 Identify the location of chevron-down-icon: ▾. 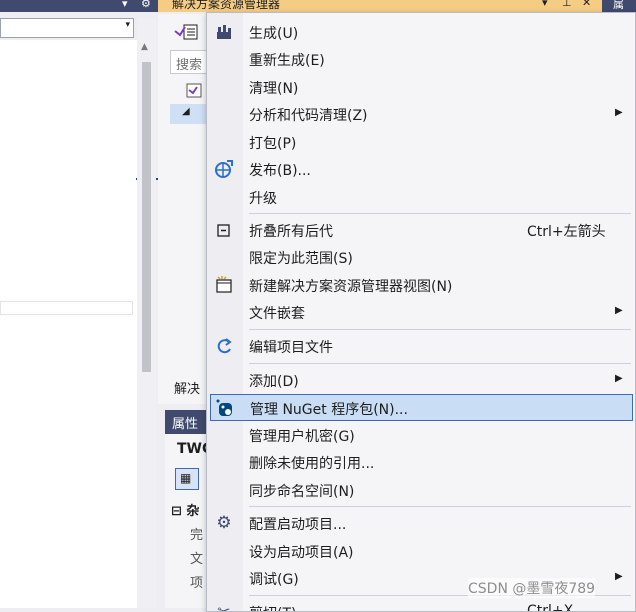
(127, 25).